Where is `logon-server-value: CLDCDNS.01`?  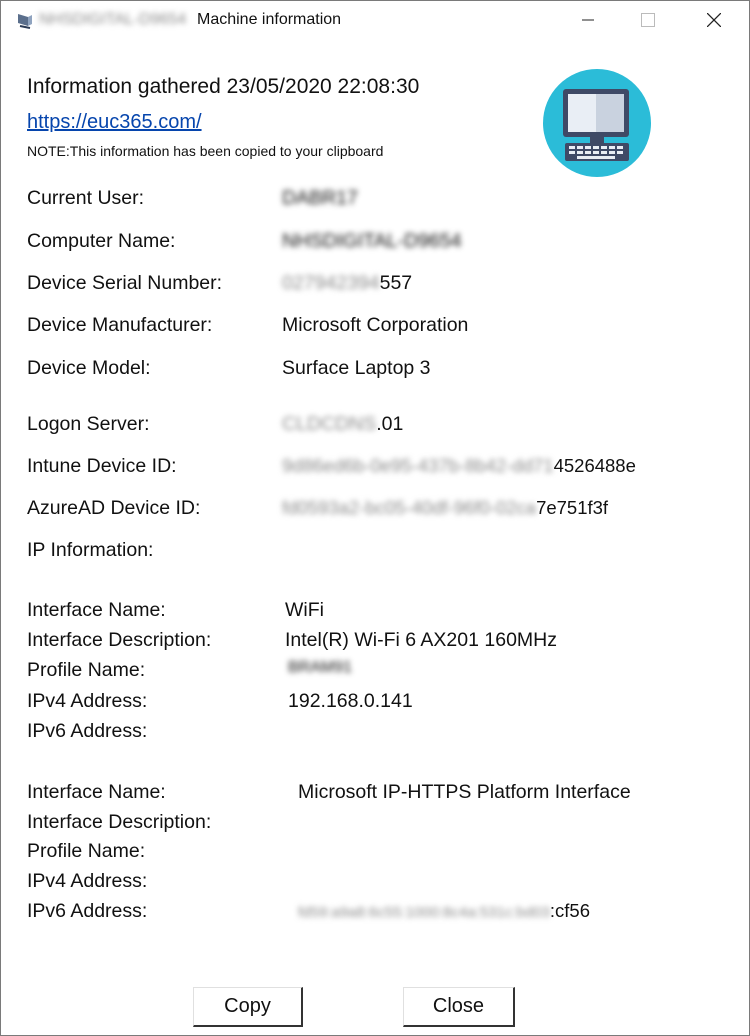 logon-server-value: CLDCDNS.01 is located at coordinates (342, 424).